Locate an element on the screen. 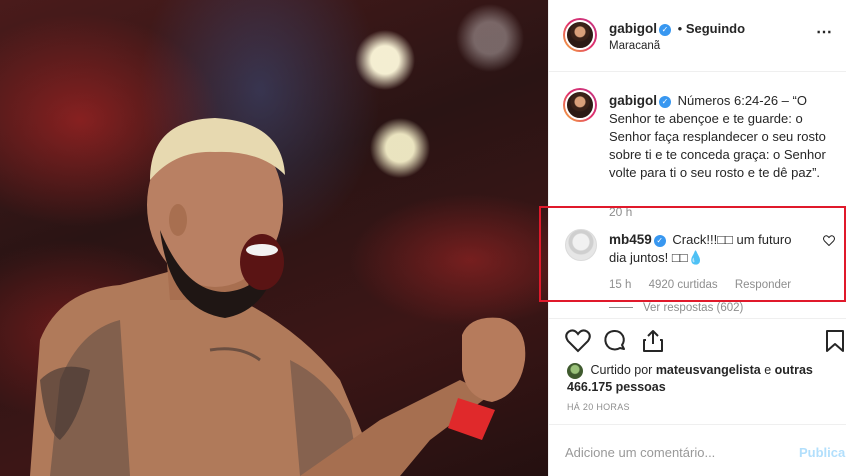 The image size is (846, 476). commenter-username: mb459 is located at coordinates (630, 239).